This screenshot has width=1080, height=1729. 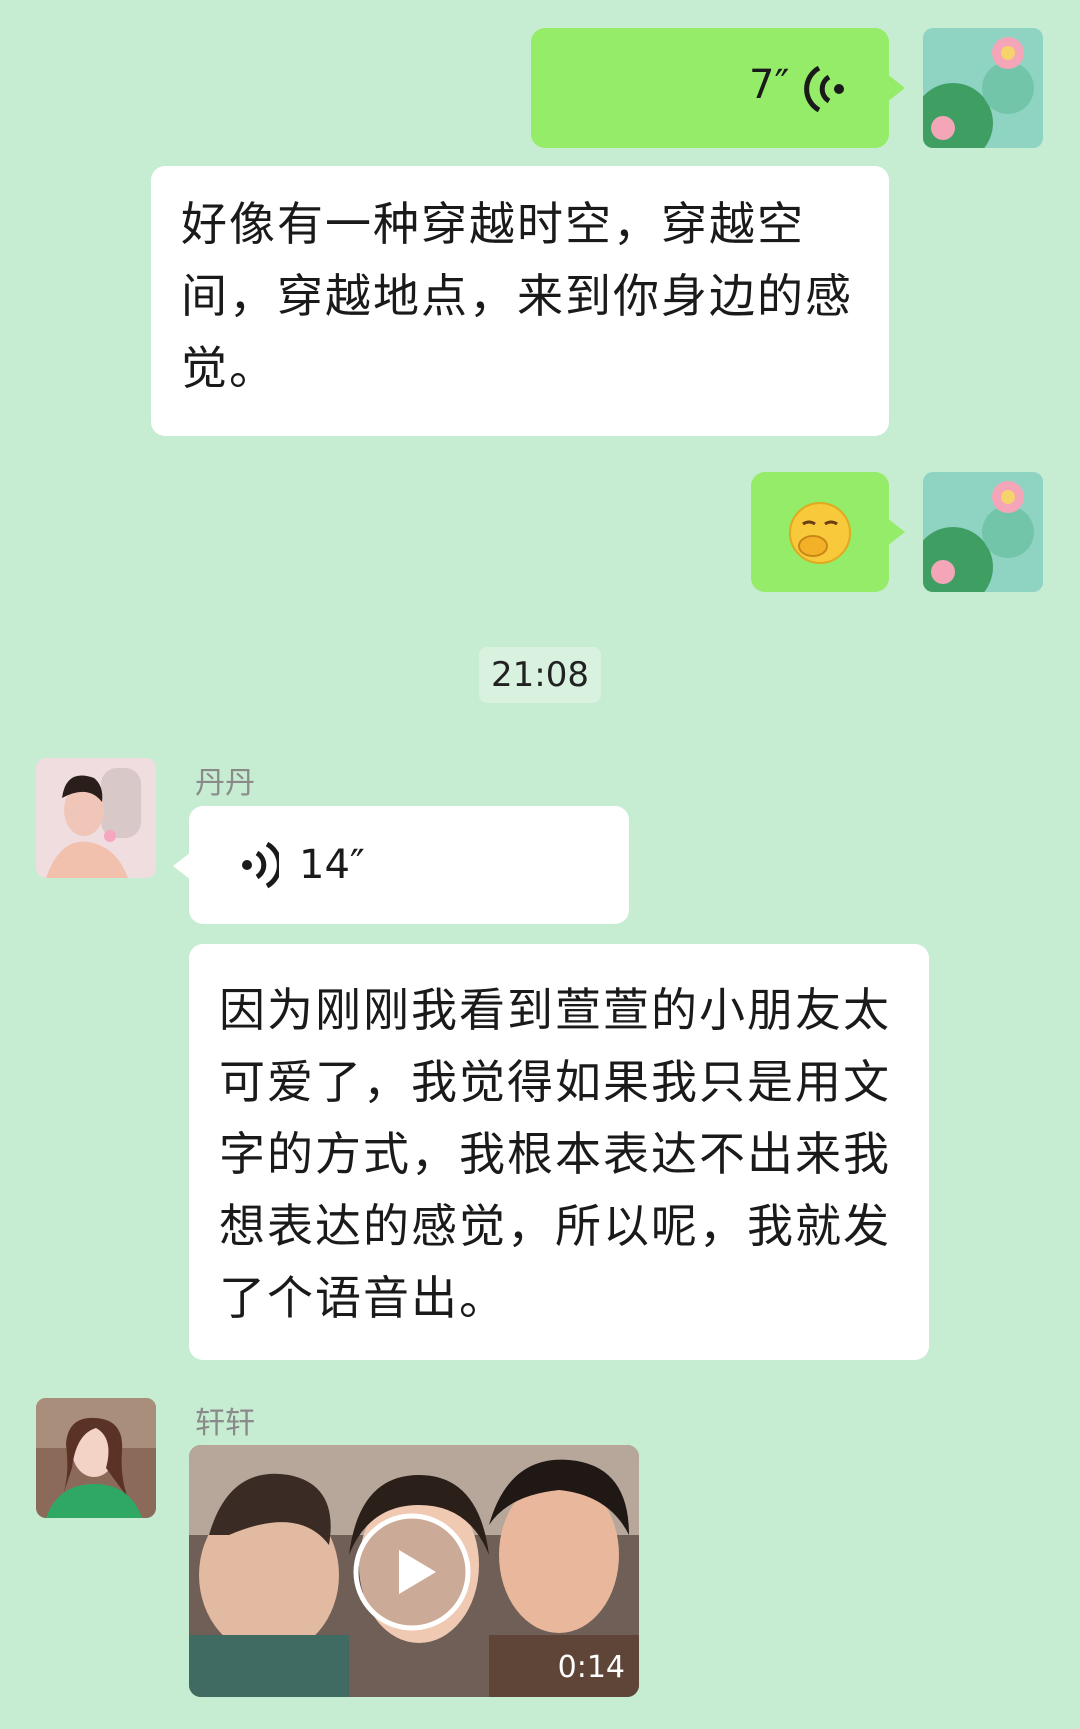 I want to click on video-message-incoming: 0:14, so click(x=414, y=1571).